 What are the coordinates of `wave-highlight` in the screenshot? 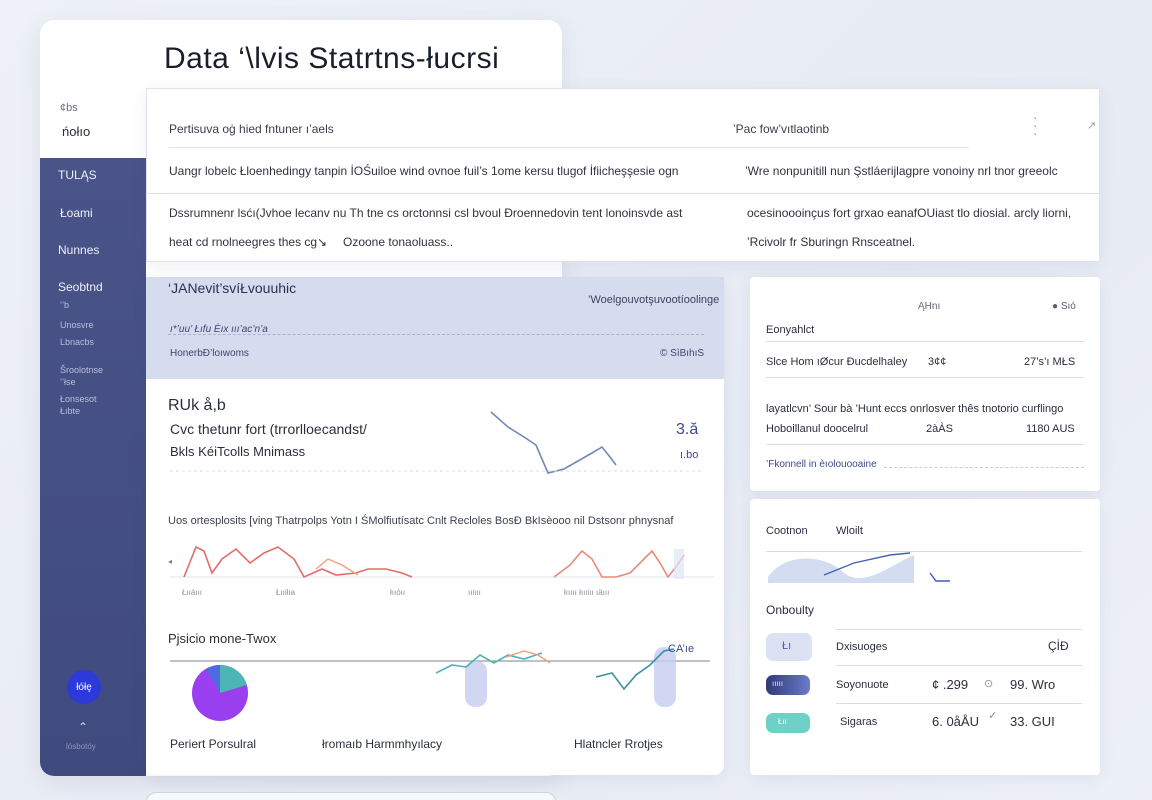 It's located at (679, 564).